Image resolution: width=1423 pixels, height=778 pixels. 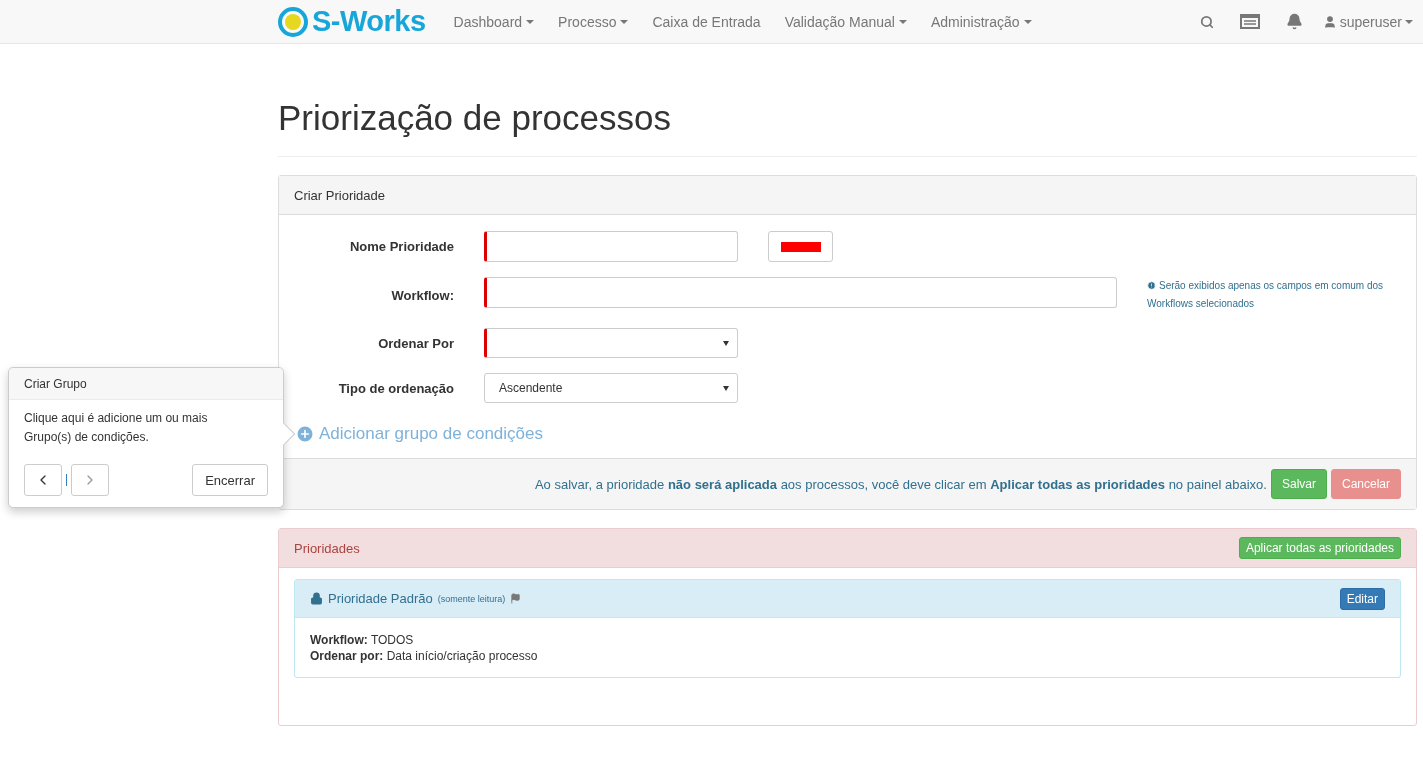 What do you see at coordinates (611, 388) in the screenshot?
I see `select-field: Ascendente` at bounding box center [611, 388].